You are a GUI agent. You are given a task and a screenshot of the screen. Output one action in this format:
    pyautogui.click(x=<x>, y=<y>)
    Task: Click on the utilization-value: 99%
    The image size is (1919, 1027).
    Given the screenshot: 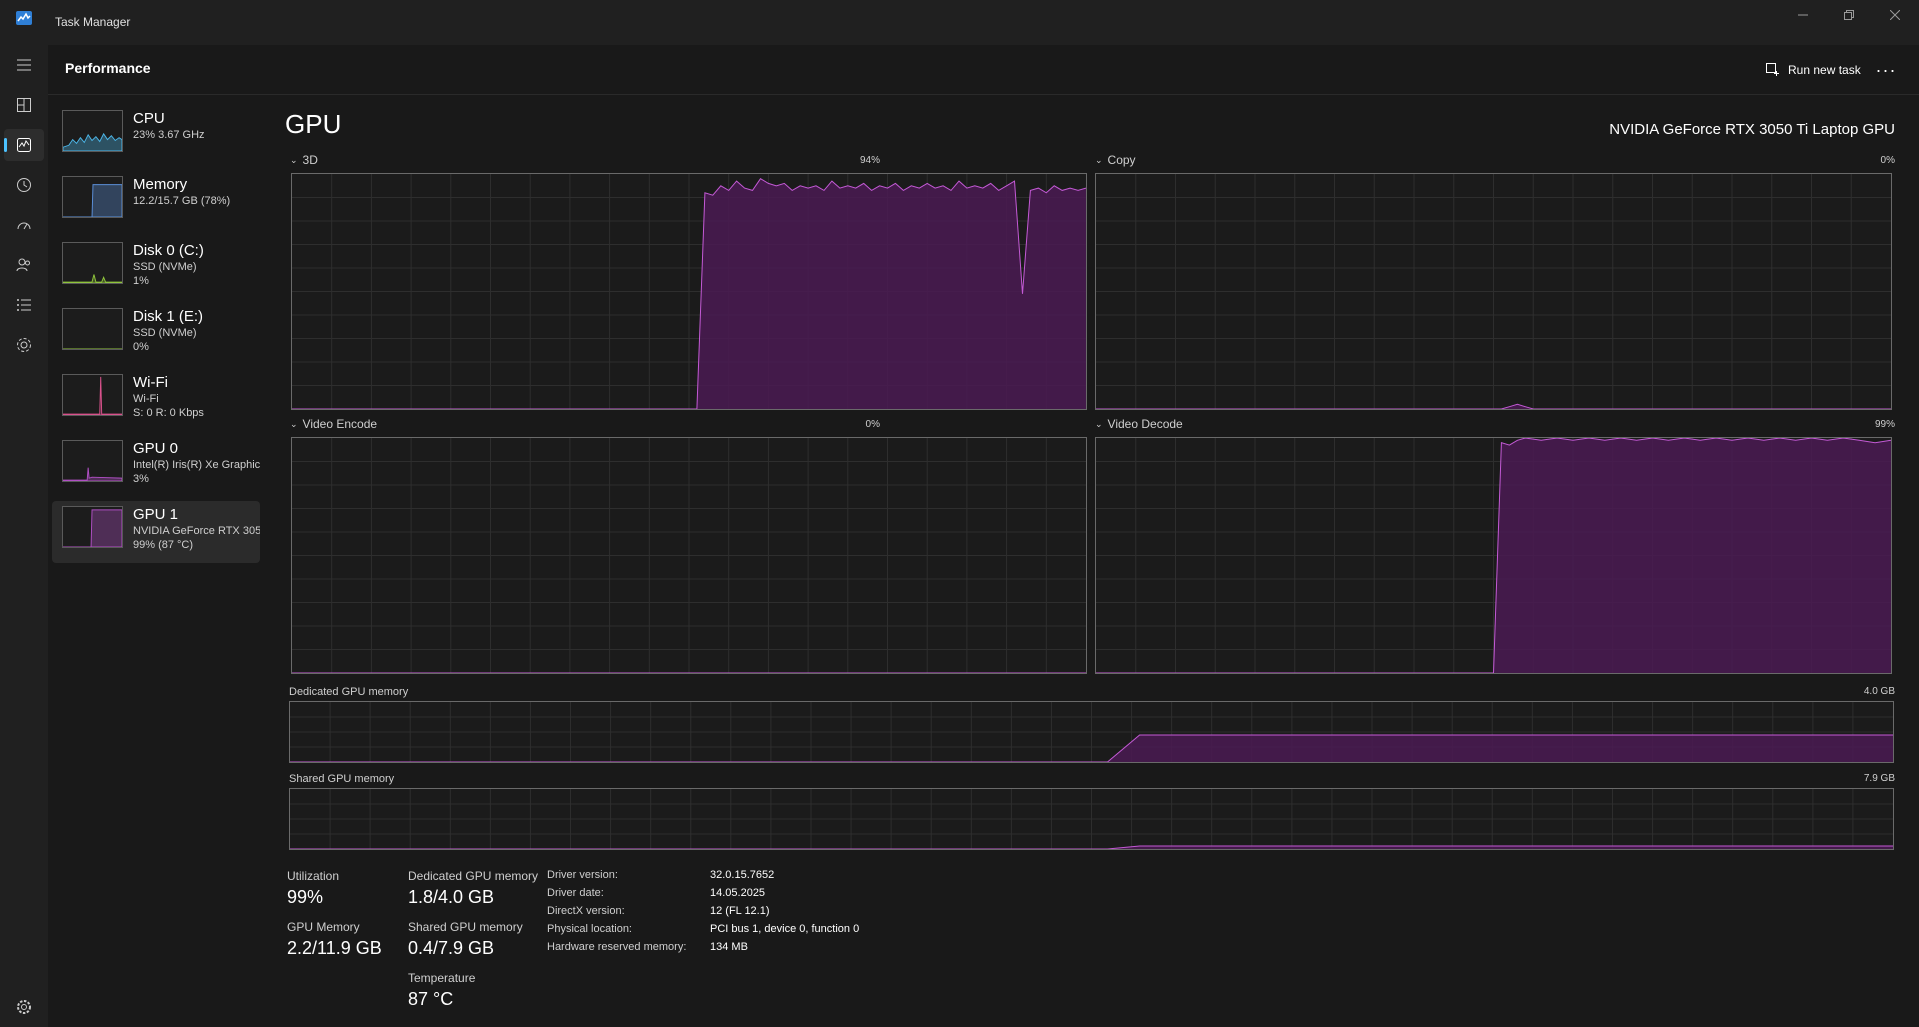 What is the action you would take?
    pyautogui.click(x=305, y=897)
    